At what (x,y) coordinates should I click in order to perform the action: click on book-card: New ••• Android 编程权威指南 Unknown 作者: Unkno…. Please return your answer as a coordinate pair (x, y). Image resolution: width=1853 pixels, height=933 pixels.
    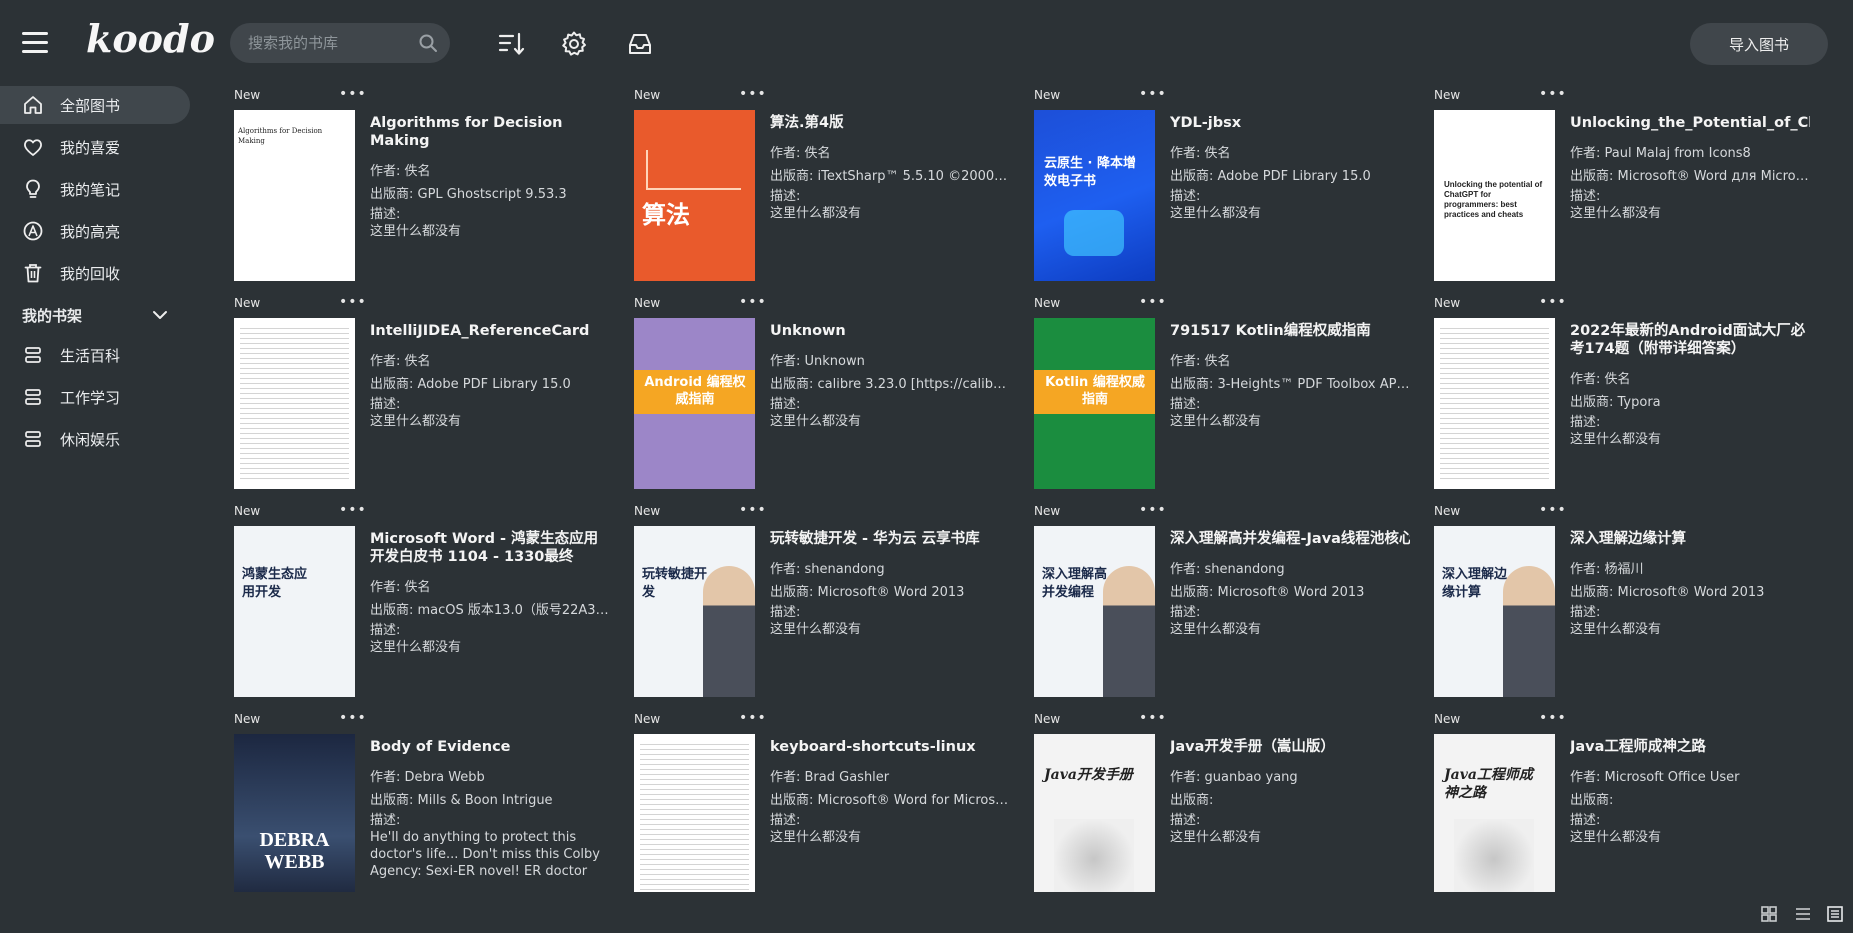
    Looking at the image, I should click on (824, 395).